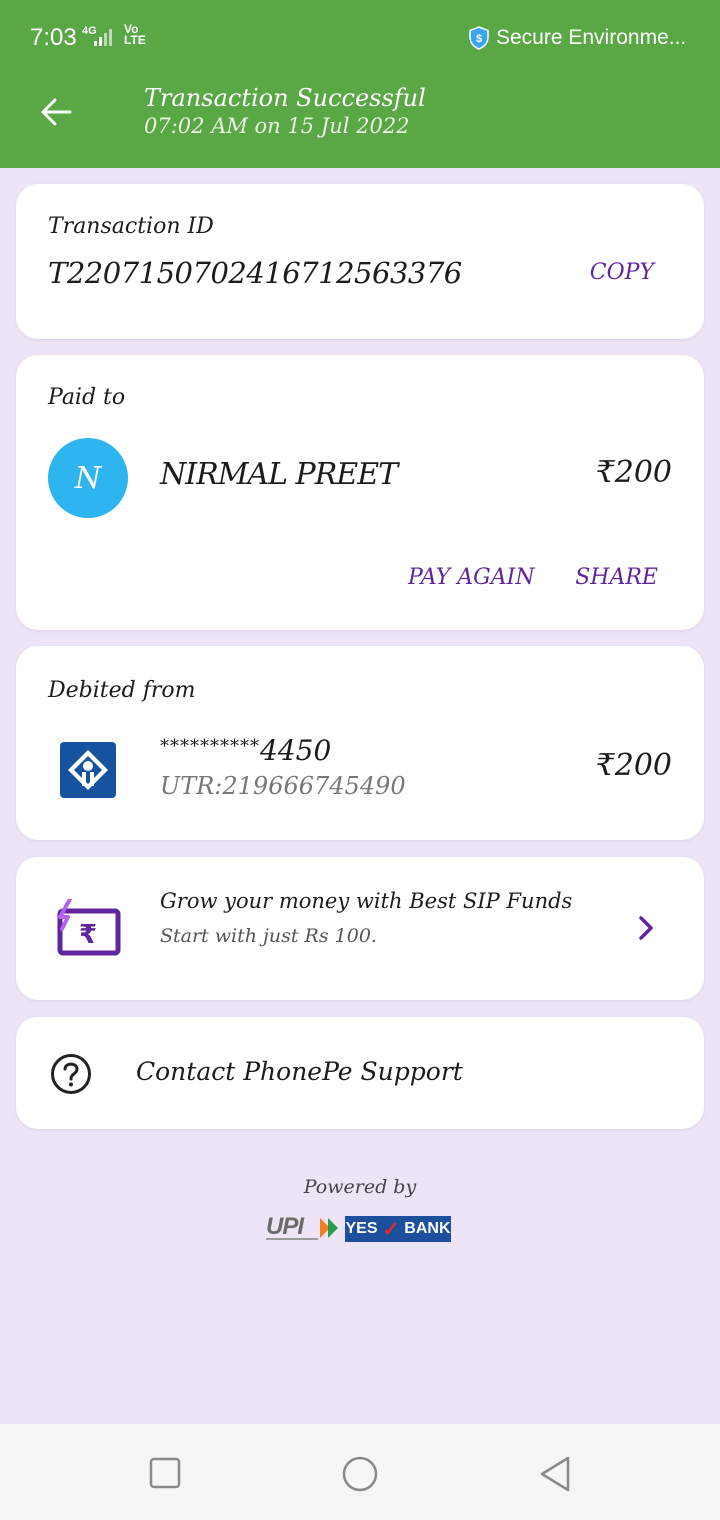 The width and height of the screenshot is (720, 1520). Describe the element at coordinates (135, 34) in the screenshot. I see `volte-indicator: Vo LTE` at that location.